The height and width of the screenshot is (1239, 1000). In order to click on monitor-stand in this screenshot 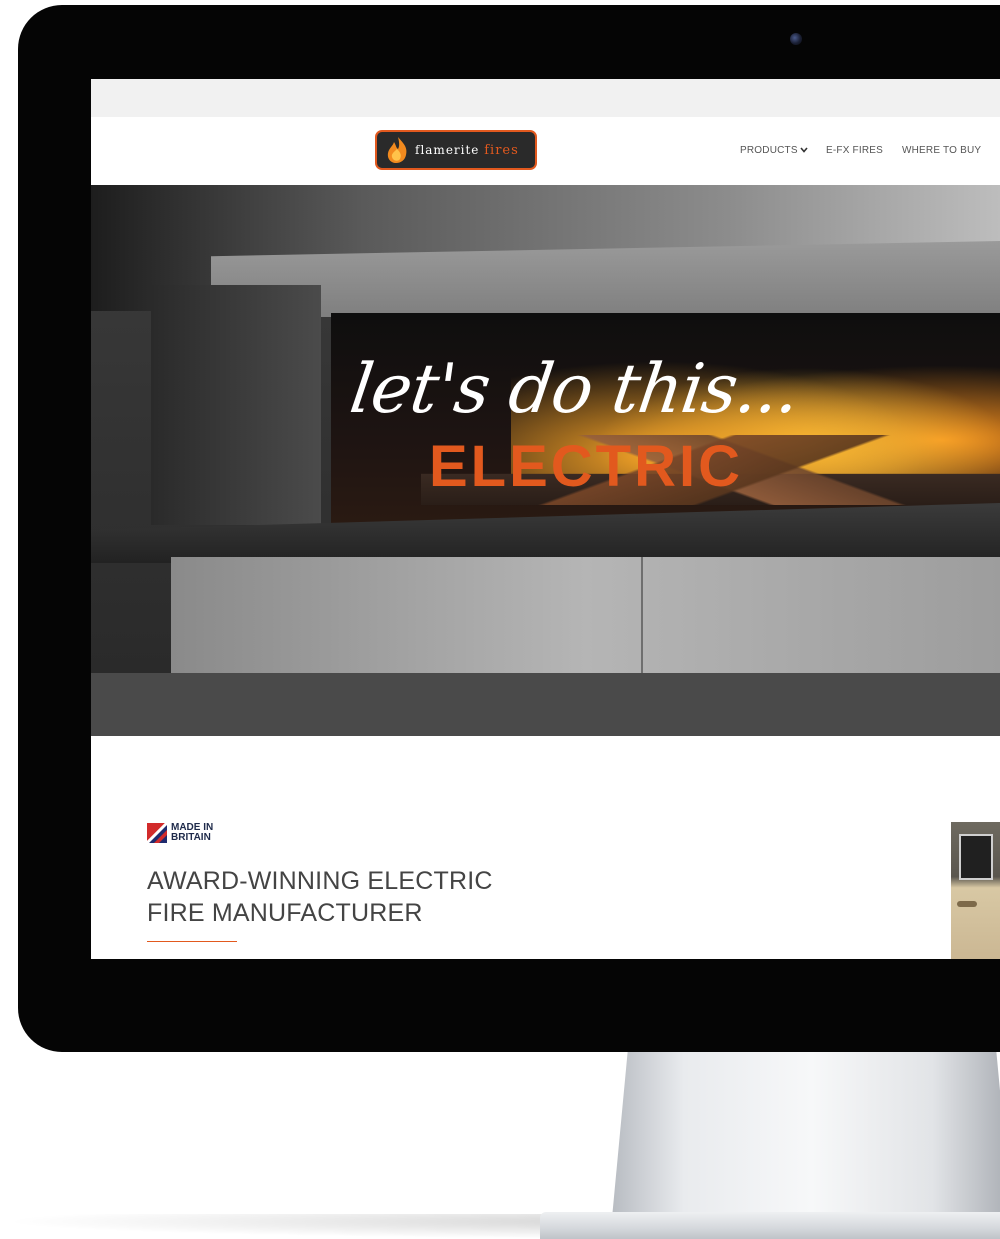, I will do `click(806, 1133)`.